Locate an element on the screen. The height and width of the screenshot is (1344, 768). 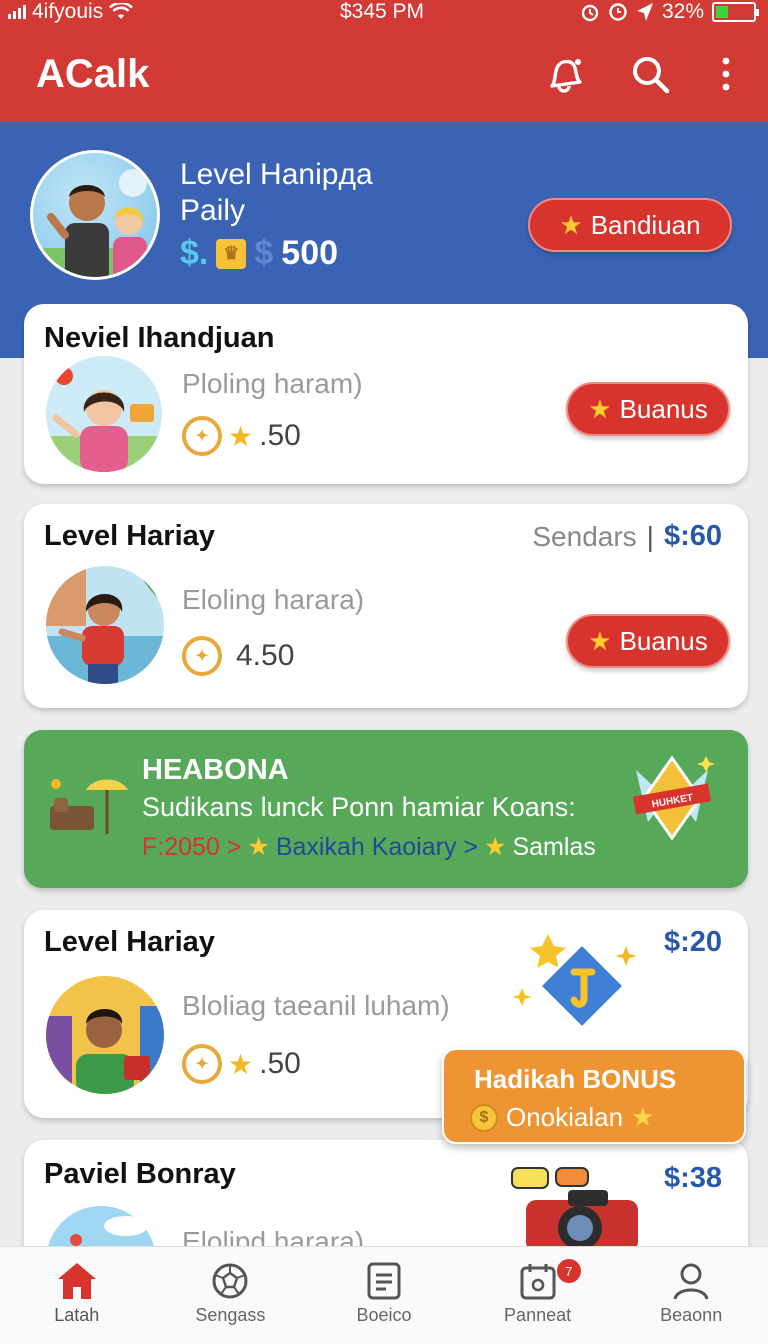
nav-label: Boeico is located at coordinates (384, 1315).